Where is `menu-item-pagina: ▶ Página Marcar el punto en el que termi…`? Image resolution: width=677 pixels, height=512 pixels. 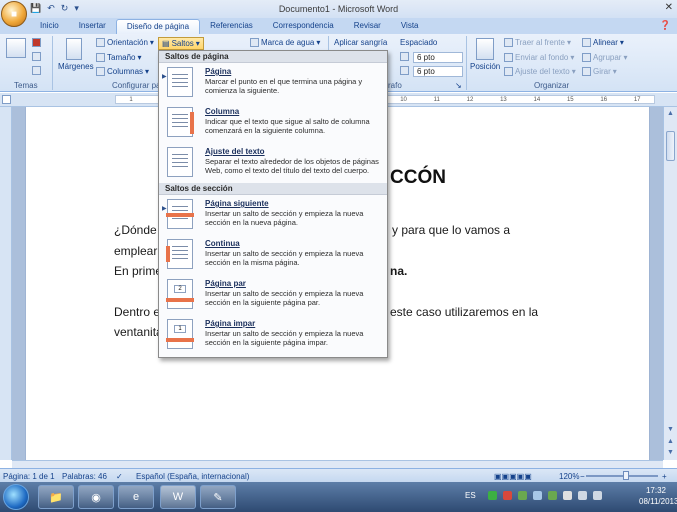 menu-item-pagina: ▶ Página Marcar el punto en el que termi… is located at coordinates (273, 83).